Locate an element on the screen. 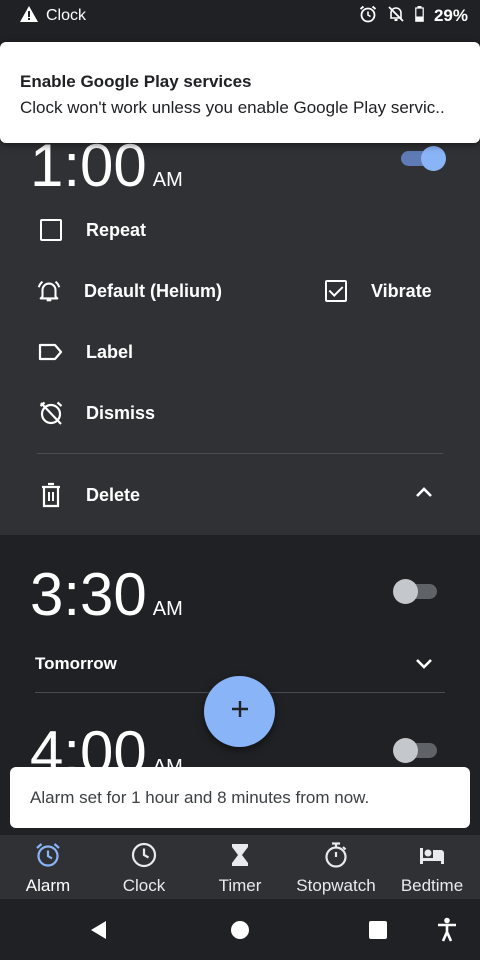  tab-bedtime-label: Bedtime is located at coordinates (432, 885).